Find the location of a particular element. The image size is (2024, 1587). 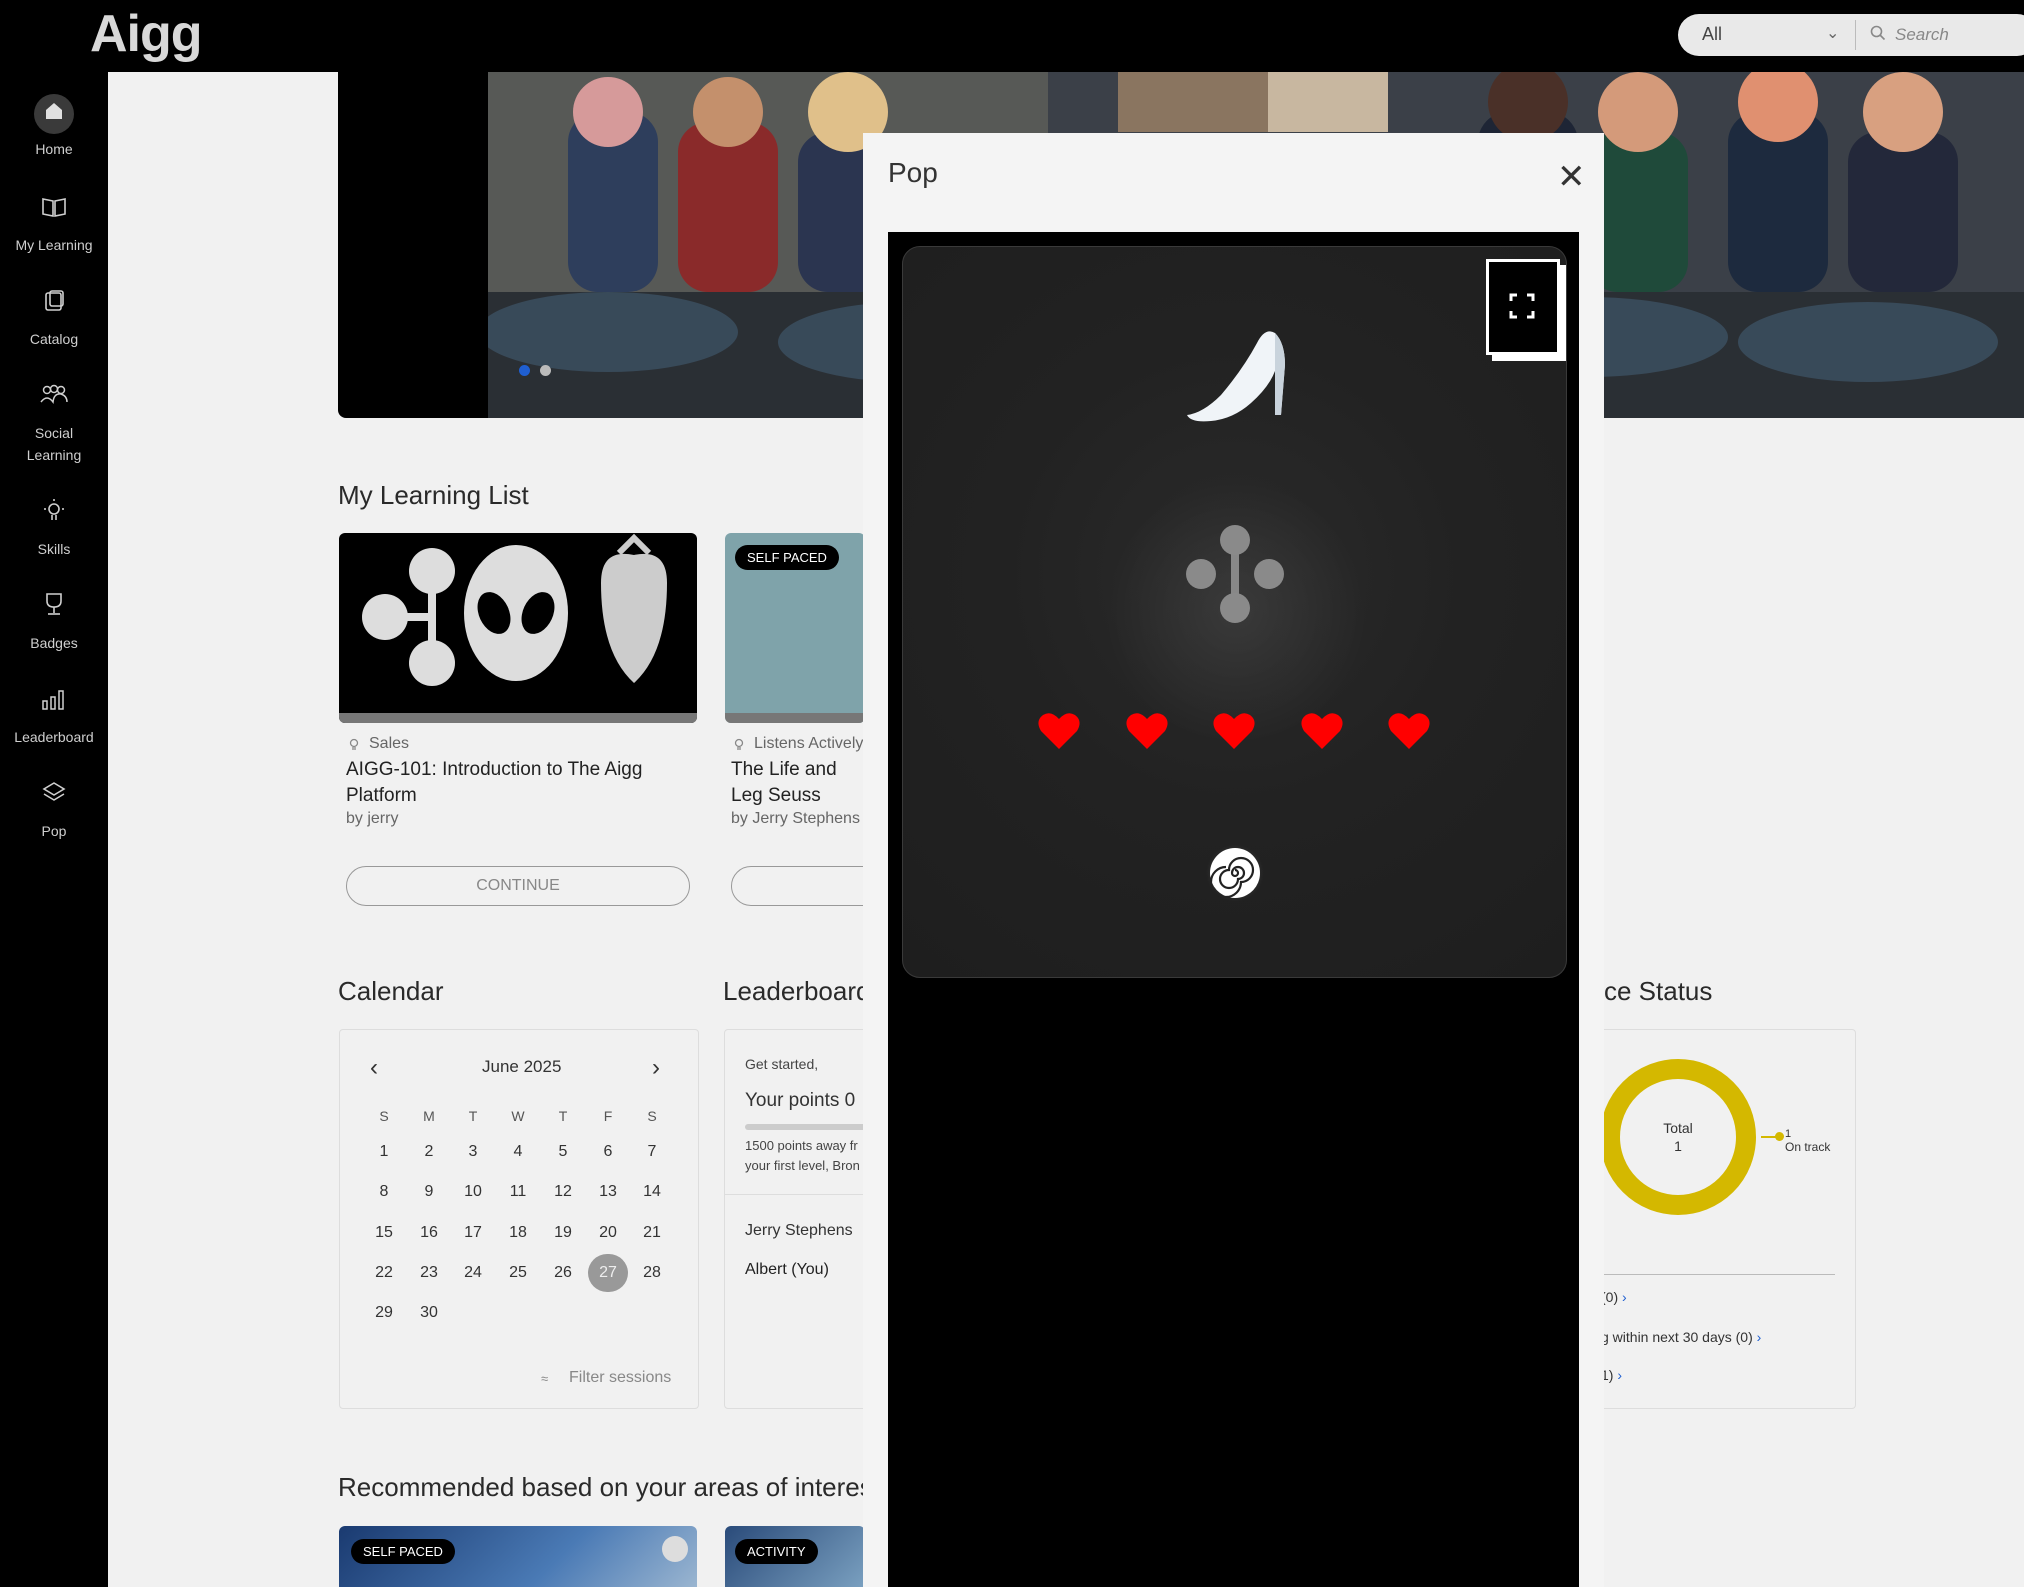

compliance-link: g within next 30 days (0) › is located at coordinates (1681, 1337).